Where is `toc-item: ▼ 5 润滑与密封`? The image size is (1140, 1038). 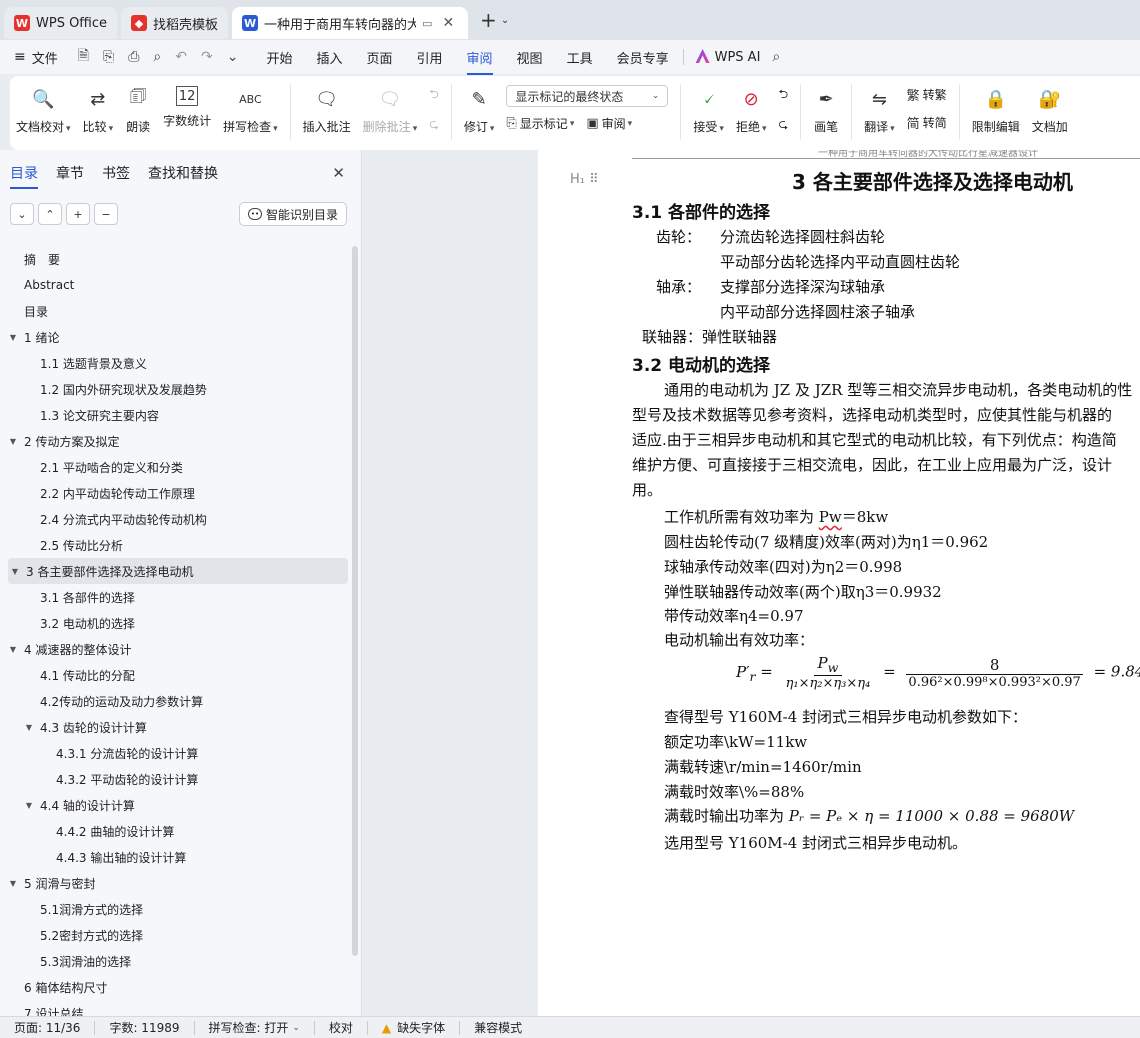 toc-item: ▼ 5 润滑与密封 is located at coordinates (176, 883).